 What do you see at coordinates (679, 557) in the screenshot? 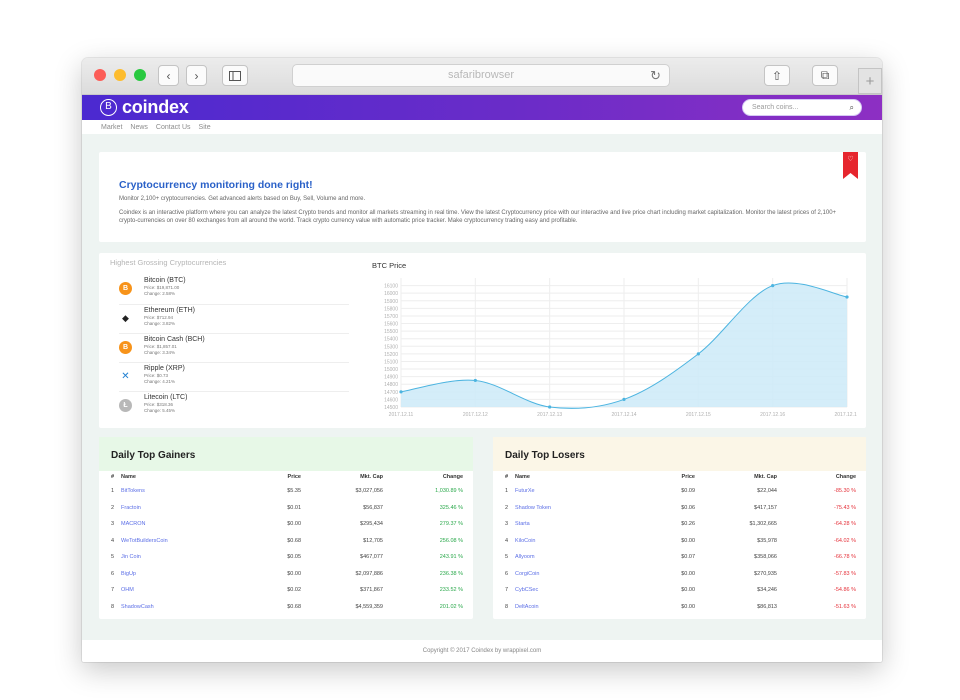
I see `table-row: 5 Allyoom $0.07 $358,066 -66.78 %` at bounding box center [679, 557].